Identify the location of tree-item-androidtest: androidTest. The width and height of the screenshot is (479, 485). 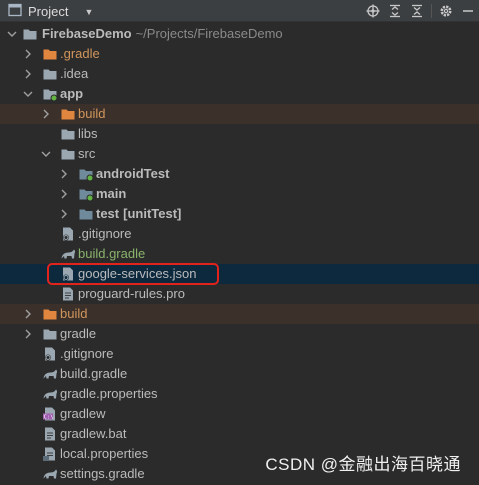
(239, 174).